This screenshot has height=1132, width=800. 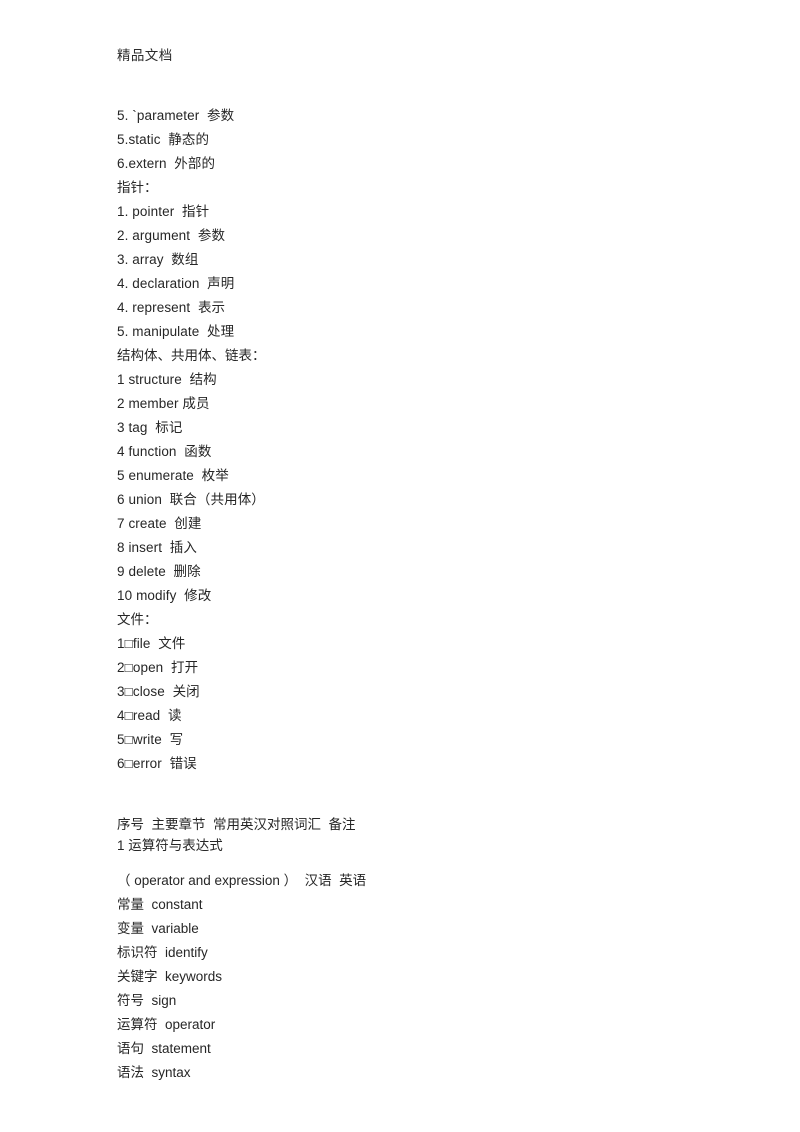 What do you see at coordinates (176, 331) in the screenshot?
I see `list-item: 5. manipulate 处理` at bounding box center [176, 331].